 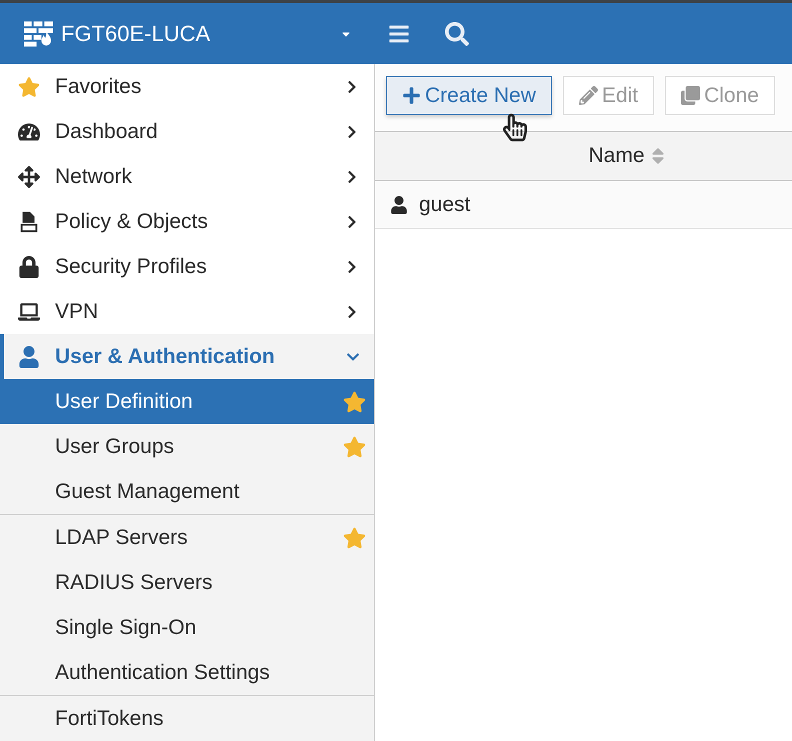 I want to click on nav-subitem: RADIUS Servers, so click(x=187, y=582).